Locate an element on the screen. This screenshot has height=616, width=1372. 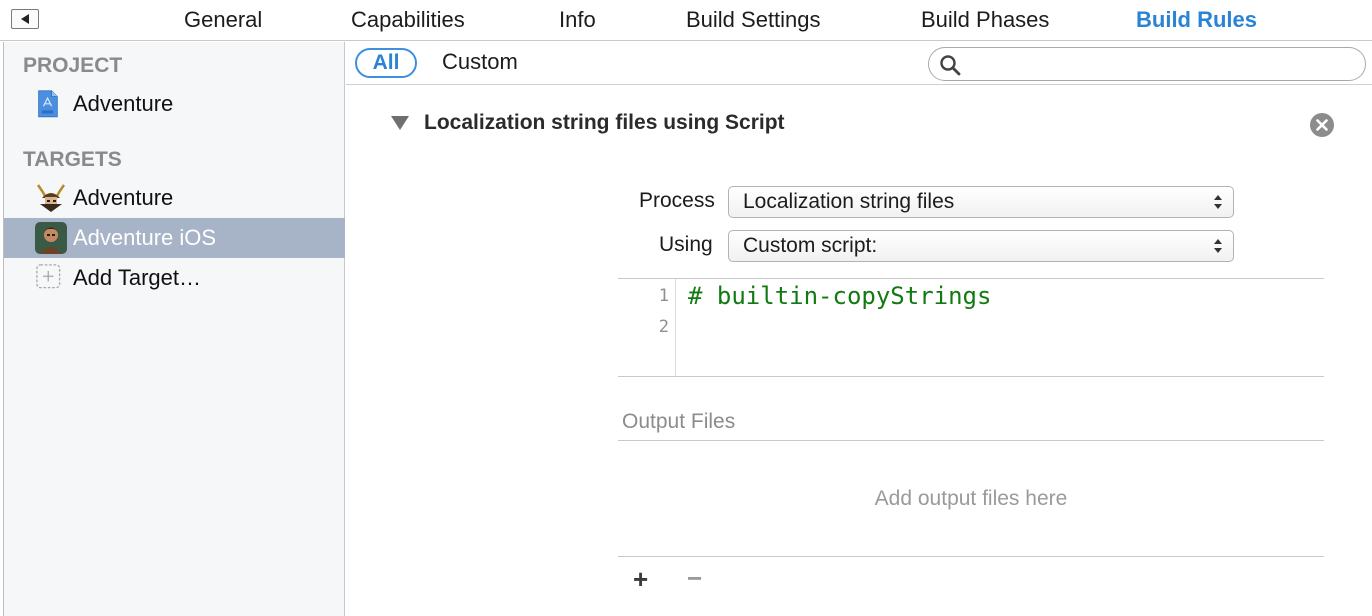
rule-title: Localization string files using Script is located at coordinates (604, 122).